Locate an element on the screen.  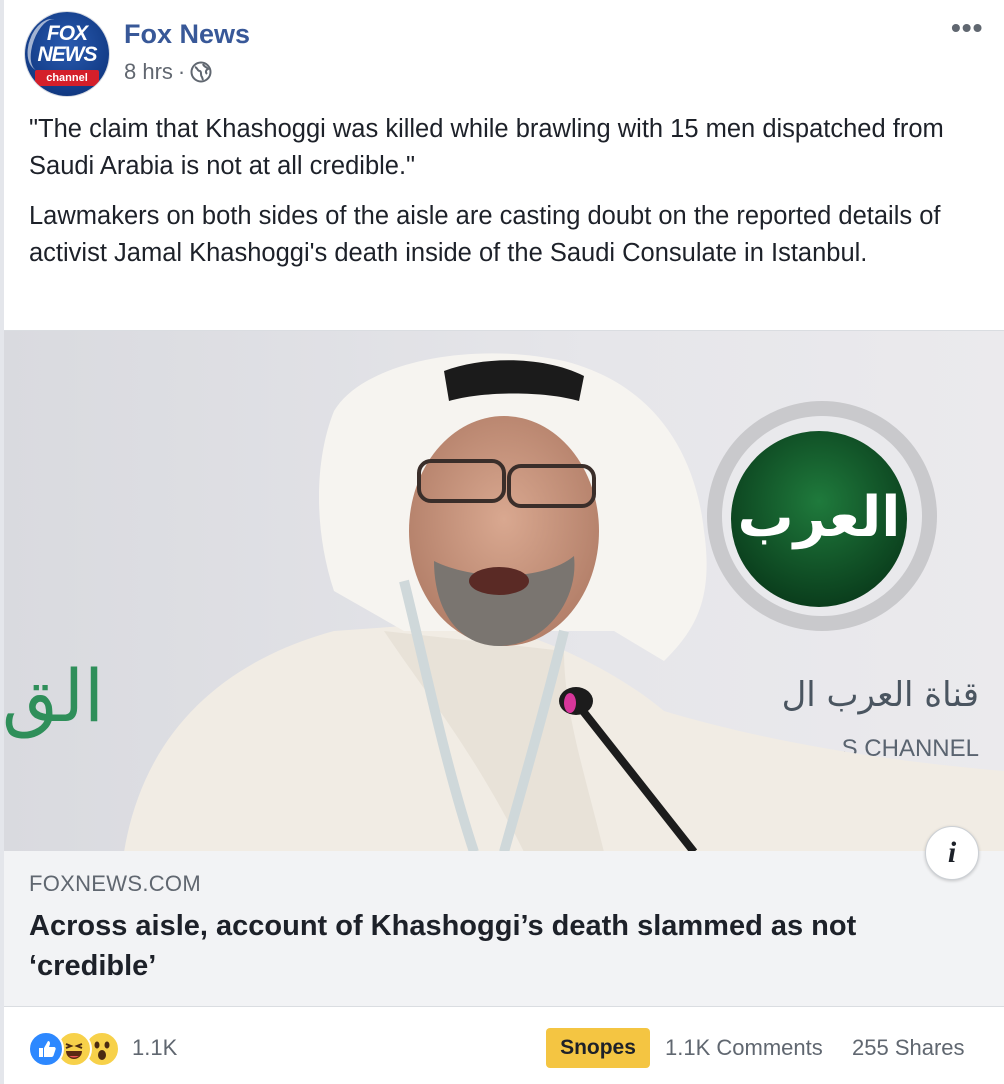
link-domain: FOXNEWS.COM is located at coordinates (115, 883).